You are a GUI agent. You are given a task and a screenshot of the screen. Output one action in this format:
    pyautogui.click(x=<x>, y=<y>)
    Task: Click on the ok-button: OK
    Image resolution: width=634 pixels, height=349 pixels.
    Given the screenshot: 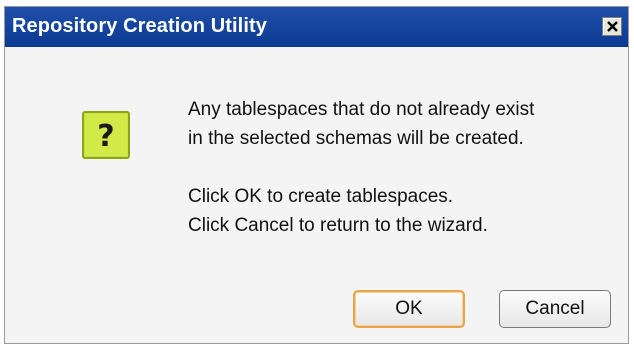 What is the action you would take?
    pyautogui.click(x=409, y=309)
    